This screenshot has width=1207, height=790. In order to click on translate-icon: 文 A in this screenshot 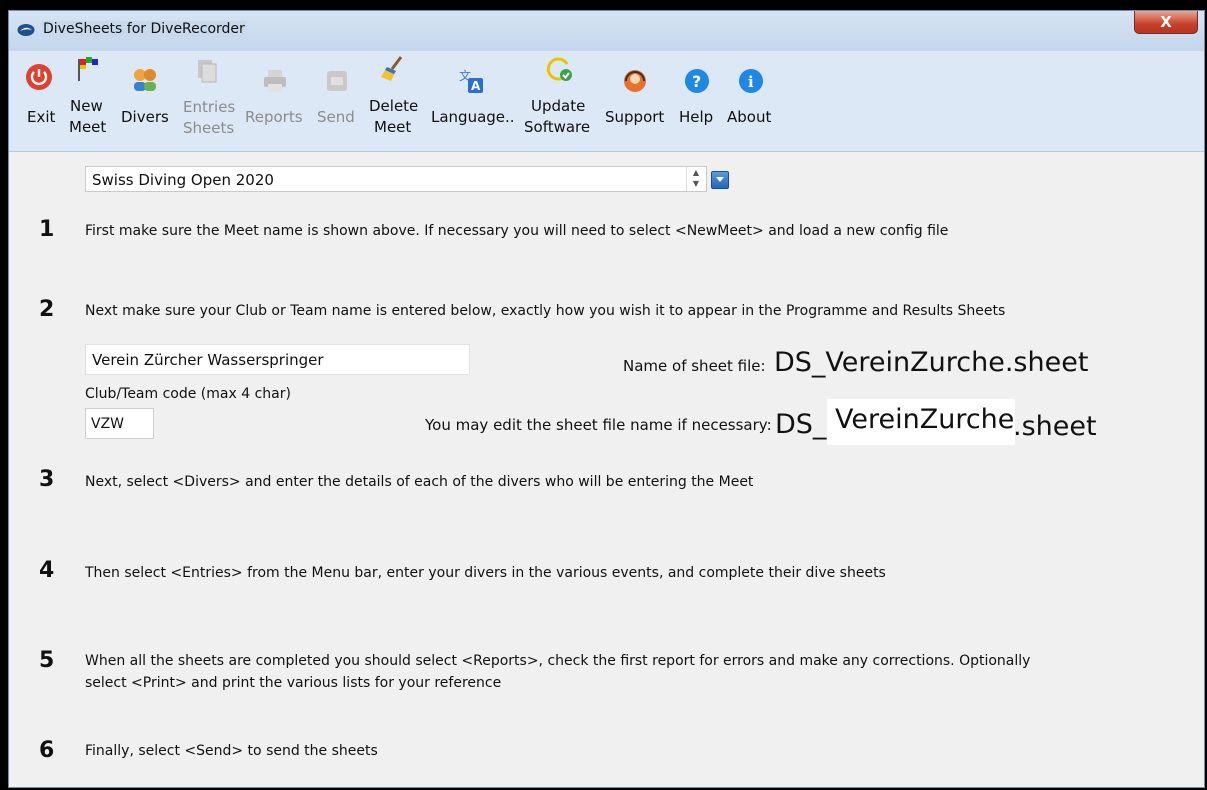, I will do `click(471, 80)`.